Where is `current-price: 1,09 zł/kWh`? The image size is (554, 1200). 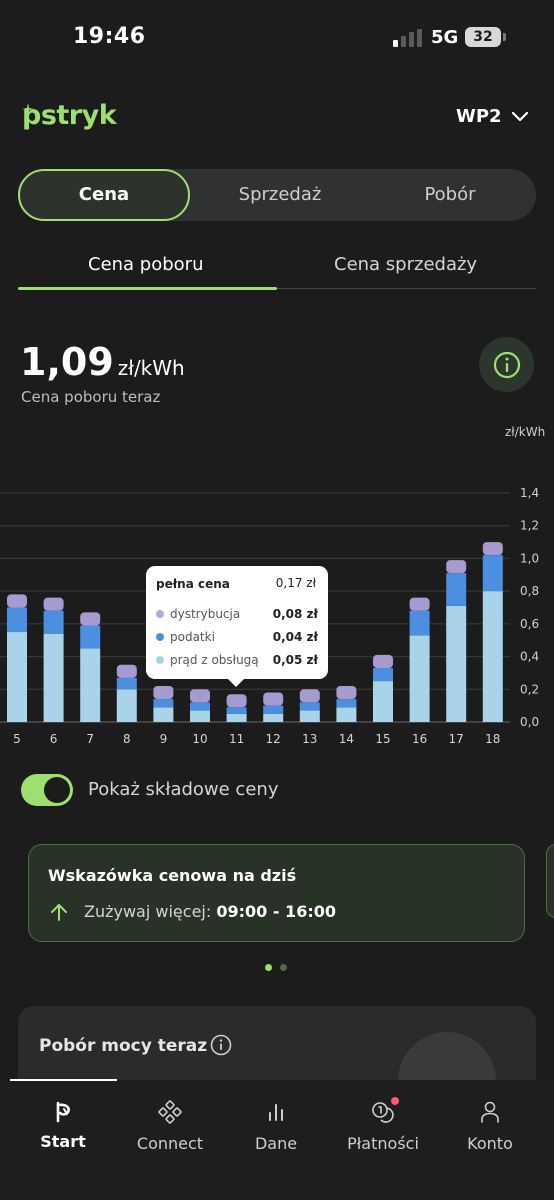
current-price: 1,09 zł/kWh is located at coordinates (102, 362).